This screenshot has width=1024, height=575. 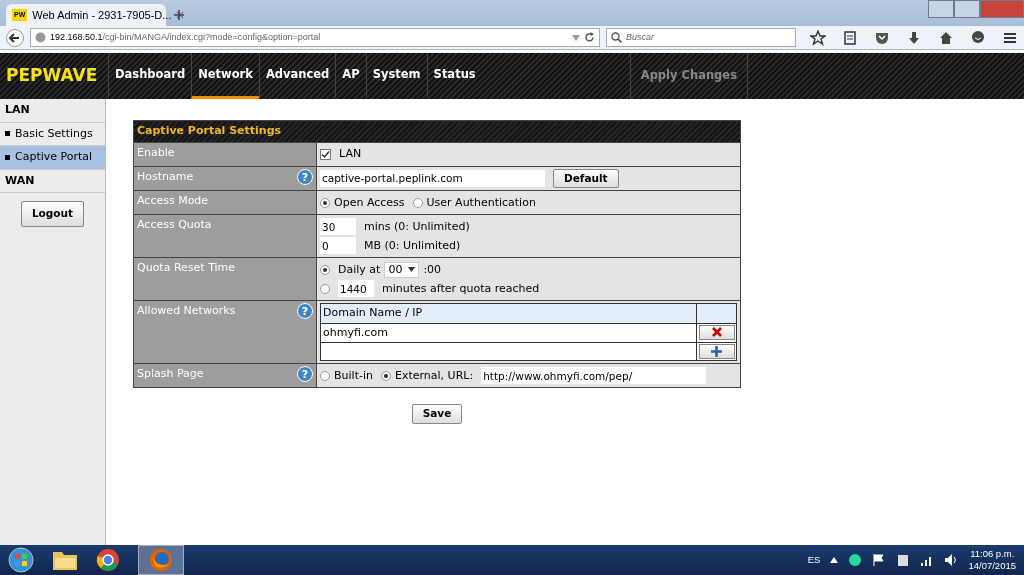 What do you see at coordinates (174, 225) in the screenshot?
I see `field-label: Access Quota` at bounding box center [174, 225].